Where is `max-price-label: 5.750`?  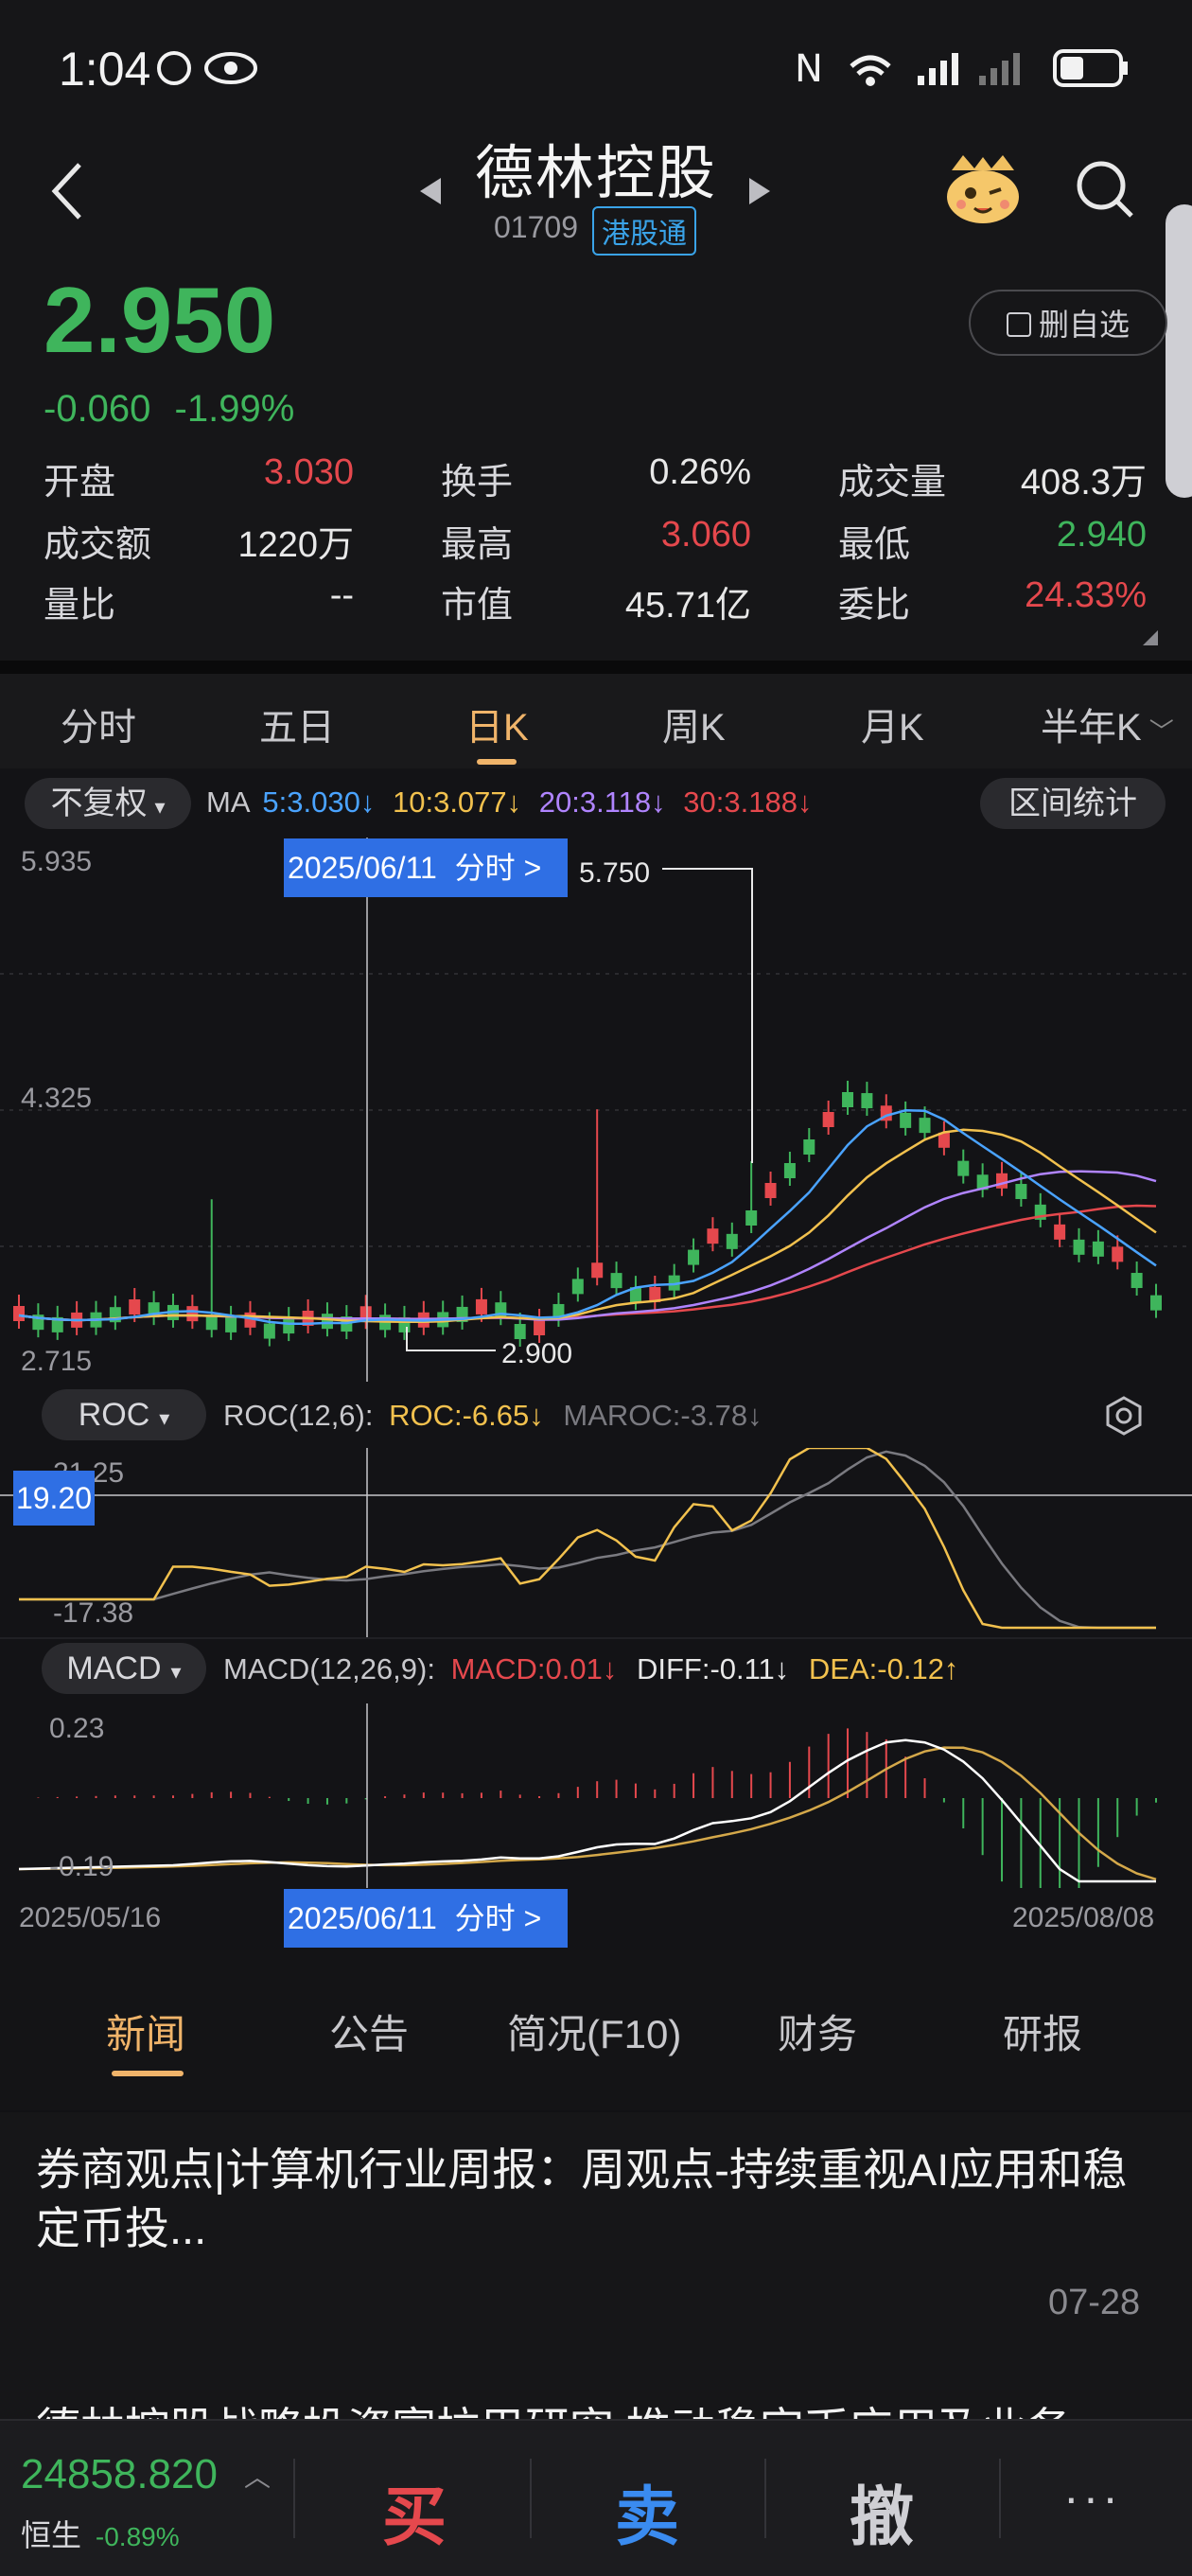 max-price-label: 5.750 is located at coordinates (615, 873).